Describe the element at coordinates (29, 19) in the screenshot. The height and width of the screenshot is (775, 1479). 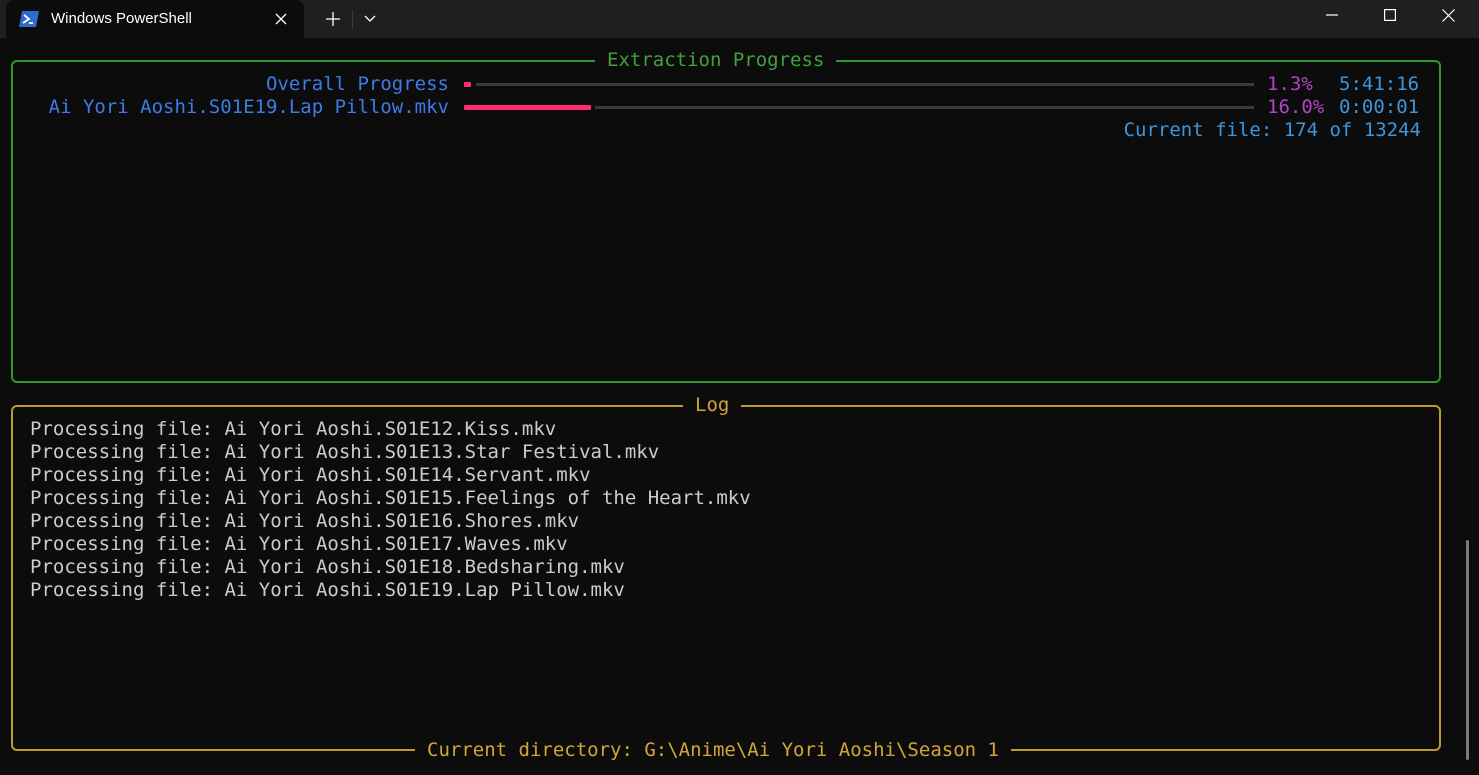
I see `powershell-icon` at that location.